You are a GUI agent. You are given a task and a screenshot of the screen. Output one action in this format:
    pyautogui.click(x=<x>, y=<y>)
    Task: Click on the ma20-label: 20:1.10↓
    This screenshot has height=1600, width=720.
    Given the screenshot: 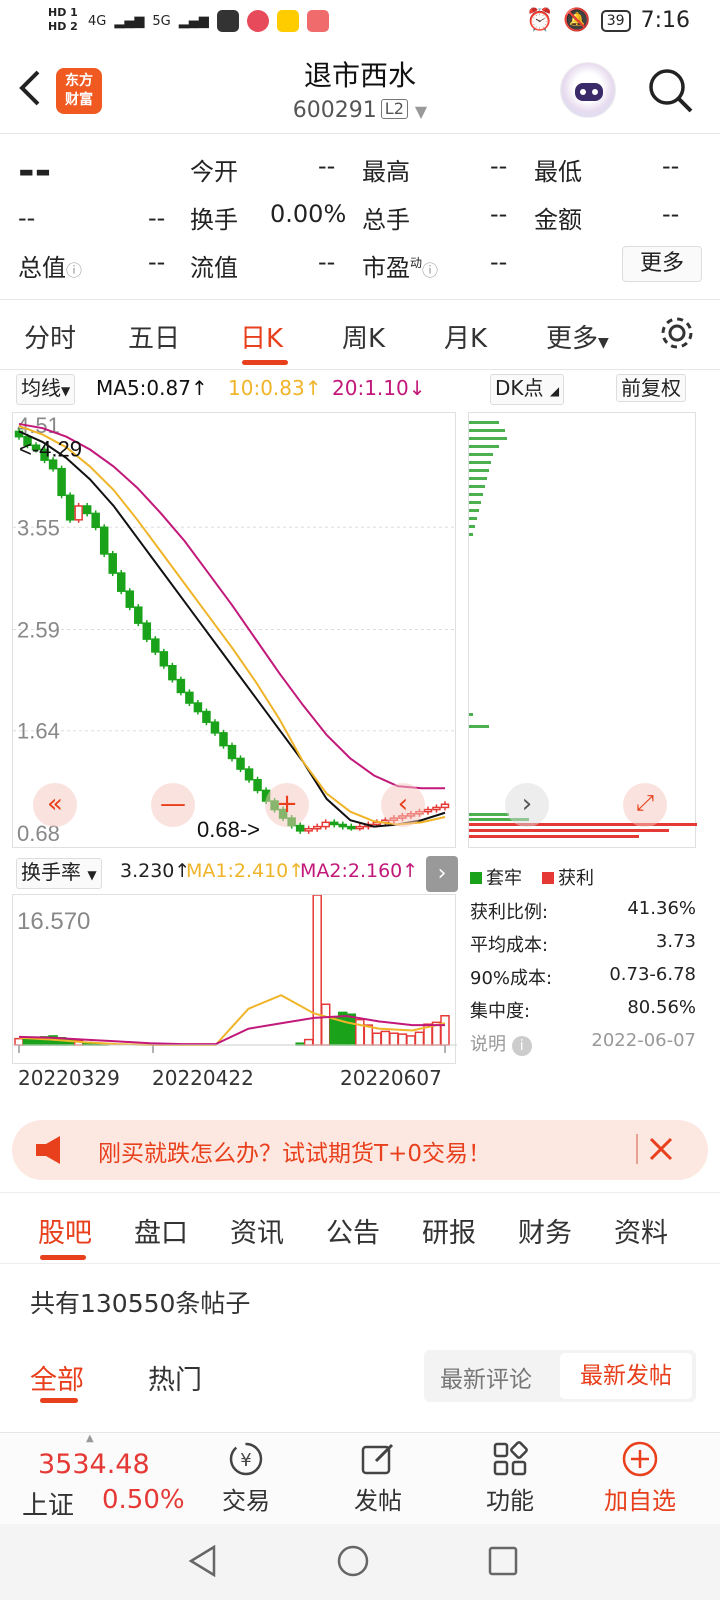 What is the action you would take?
    pyautogui.click(x=379, y=388)
    